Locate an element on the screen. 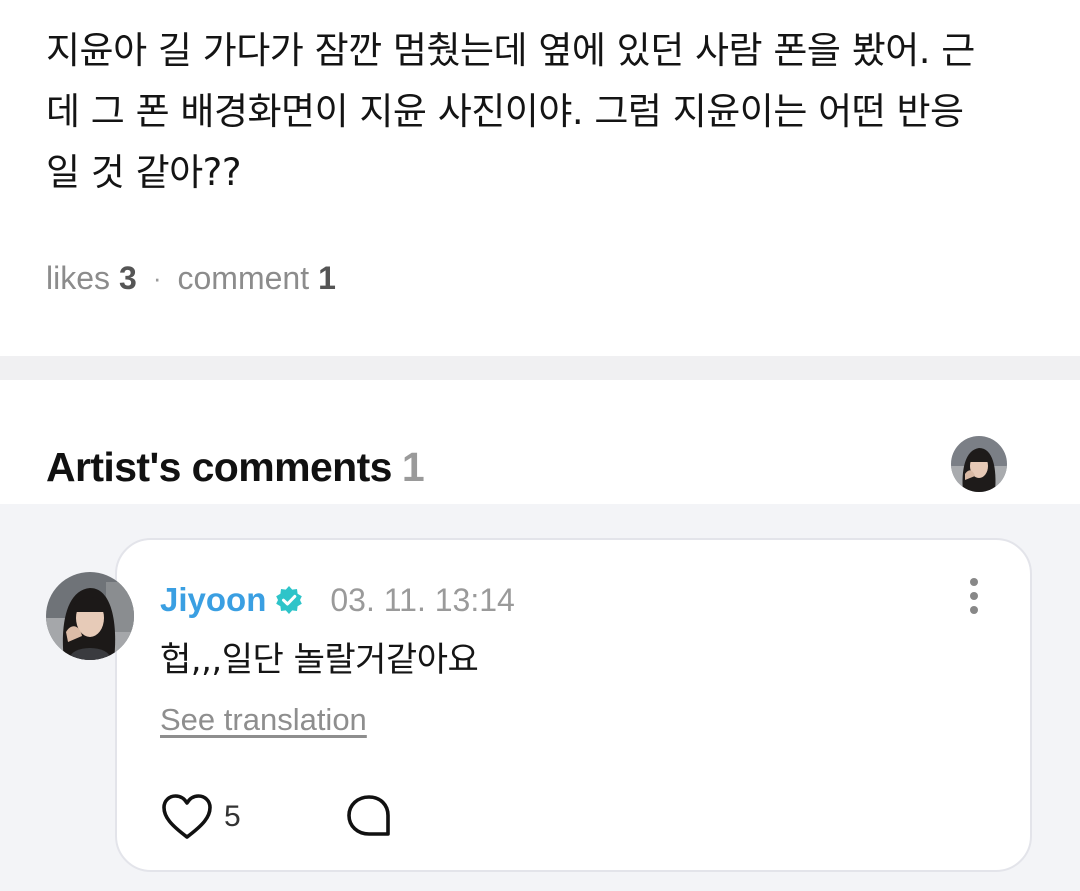 Image resolution: width=1080 pixels, height=891 pixels. verified-badge-icon is located at coordinates (289, 600).